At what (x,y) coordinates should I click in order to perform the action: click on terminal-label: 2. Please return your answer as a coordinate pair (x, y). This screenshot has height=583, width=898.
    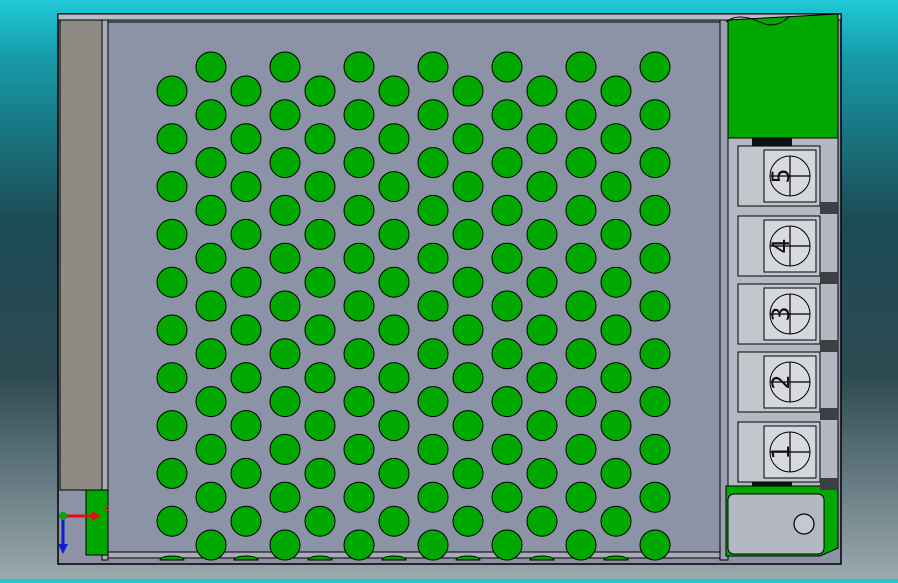
    Looking at the image, I should click on (781, 381).